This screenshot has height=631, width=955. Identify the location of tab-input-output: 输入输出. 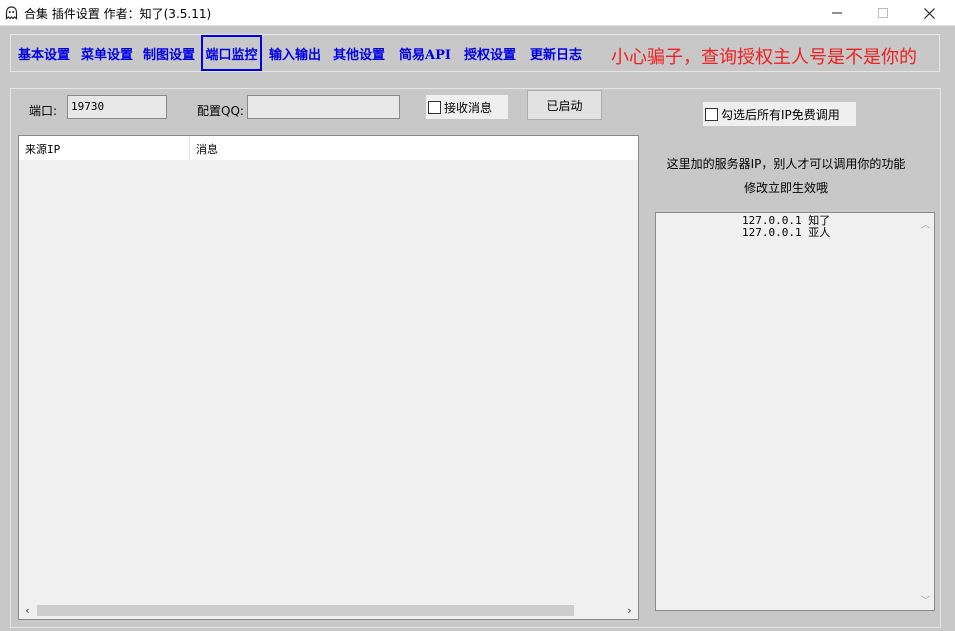
(295, 53).